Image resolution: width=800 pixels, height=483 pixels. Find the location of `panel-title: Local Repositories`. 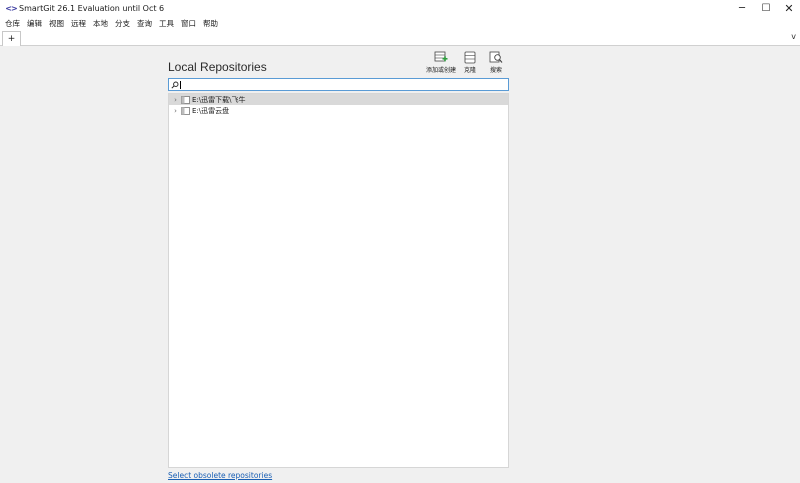

panel-title: Local Repositories is located at coordinates (217, 67).